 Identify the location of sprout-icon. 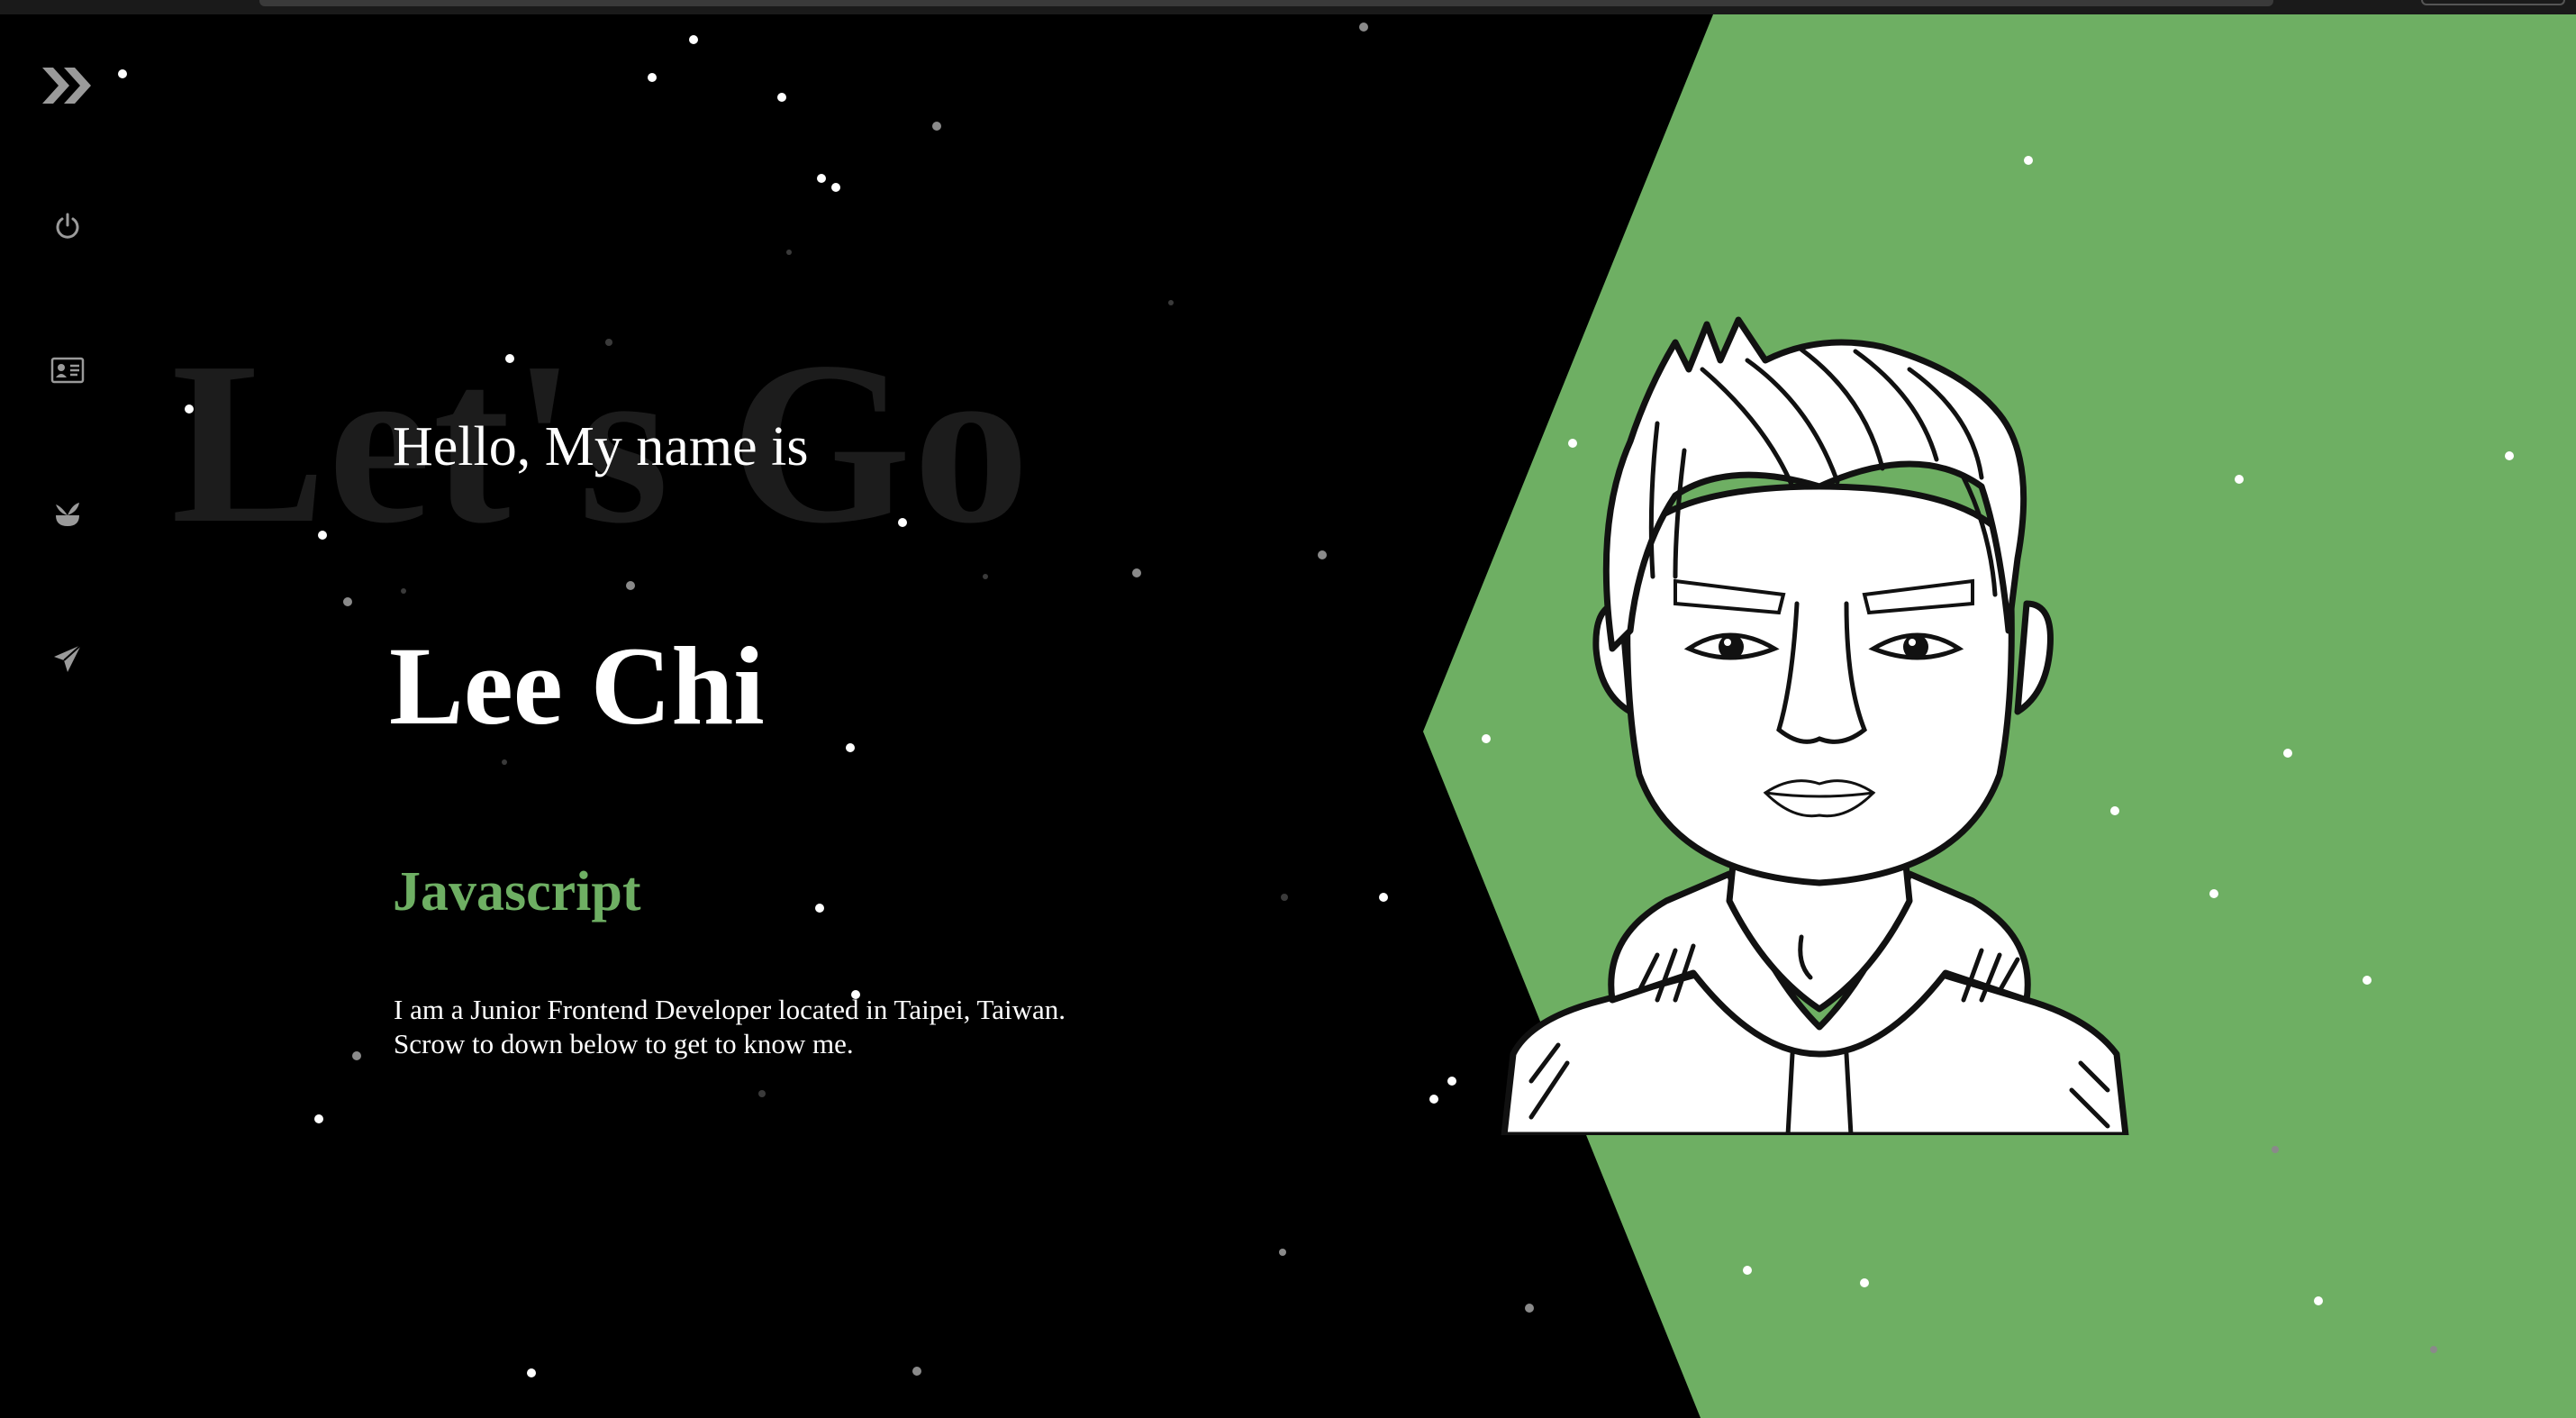
(67, 514).